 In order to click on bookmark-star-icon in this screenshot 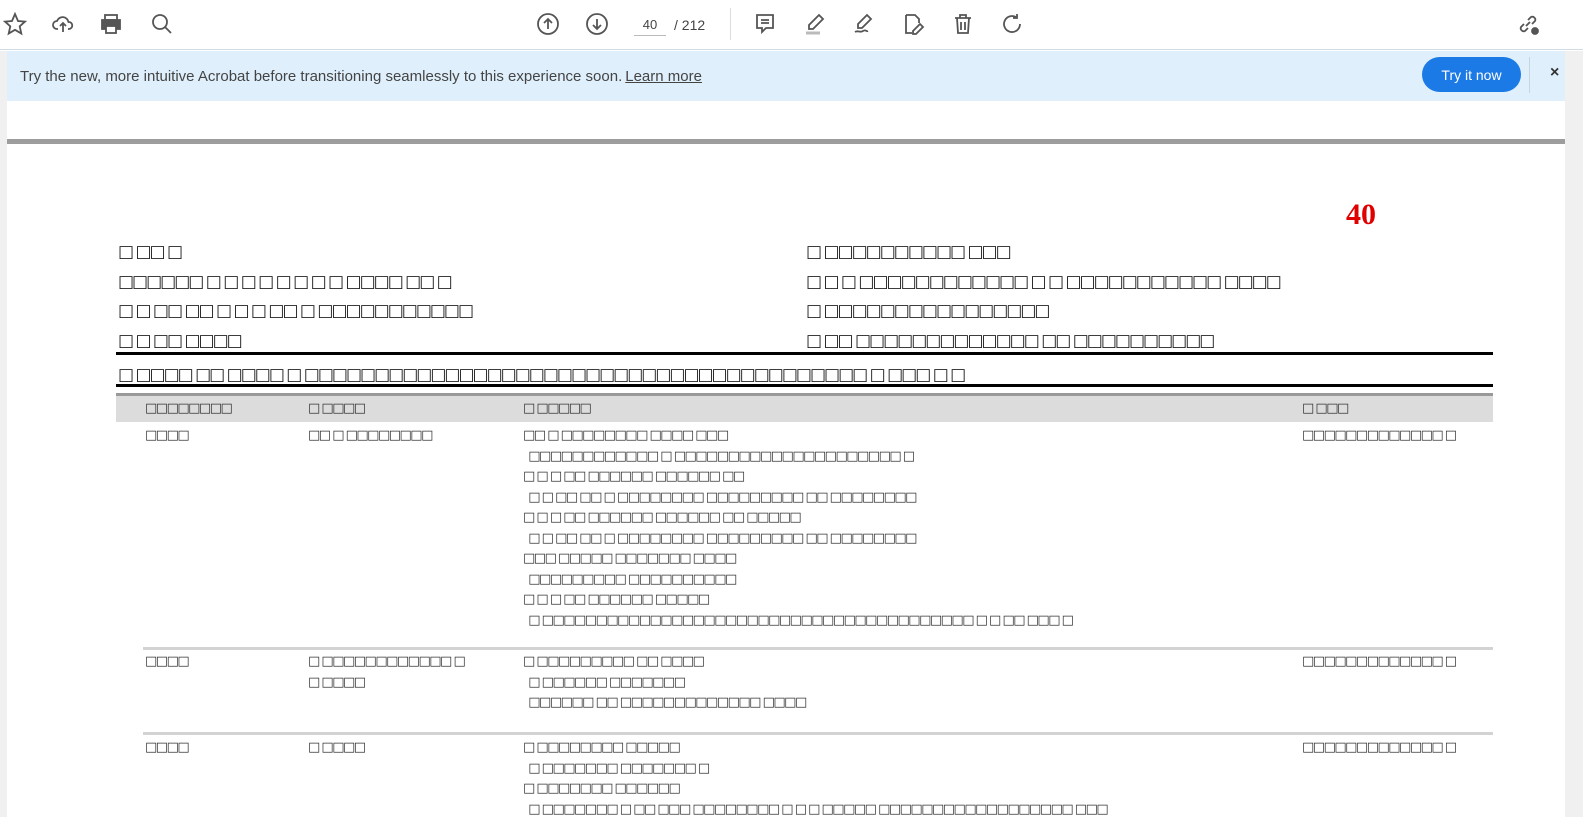, I will do `click(15, 24)`.